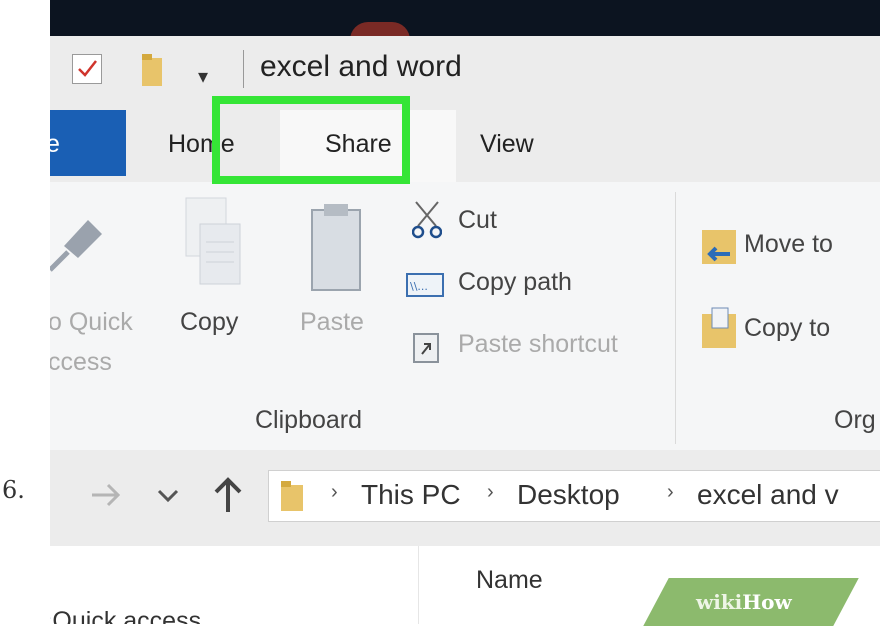 The width and height of the screenshot is (880, 626). I want to click on copy-to-button: Copy to, so click(787, 328).